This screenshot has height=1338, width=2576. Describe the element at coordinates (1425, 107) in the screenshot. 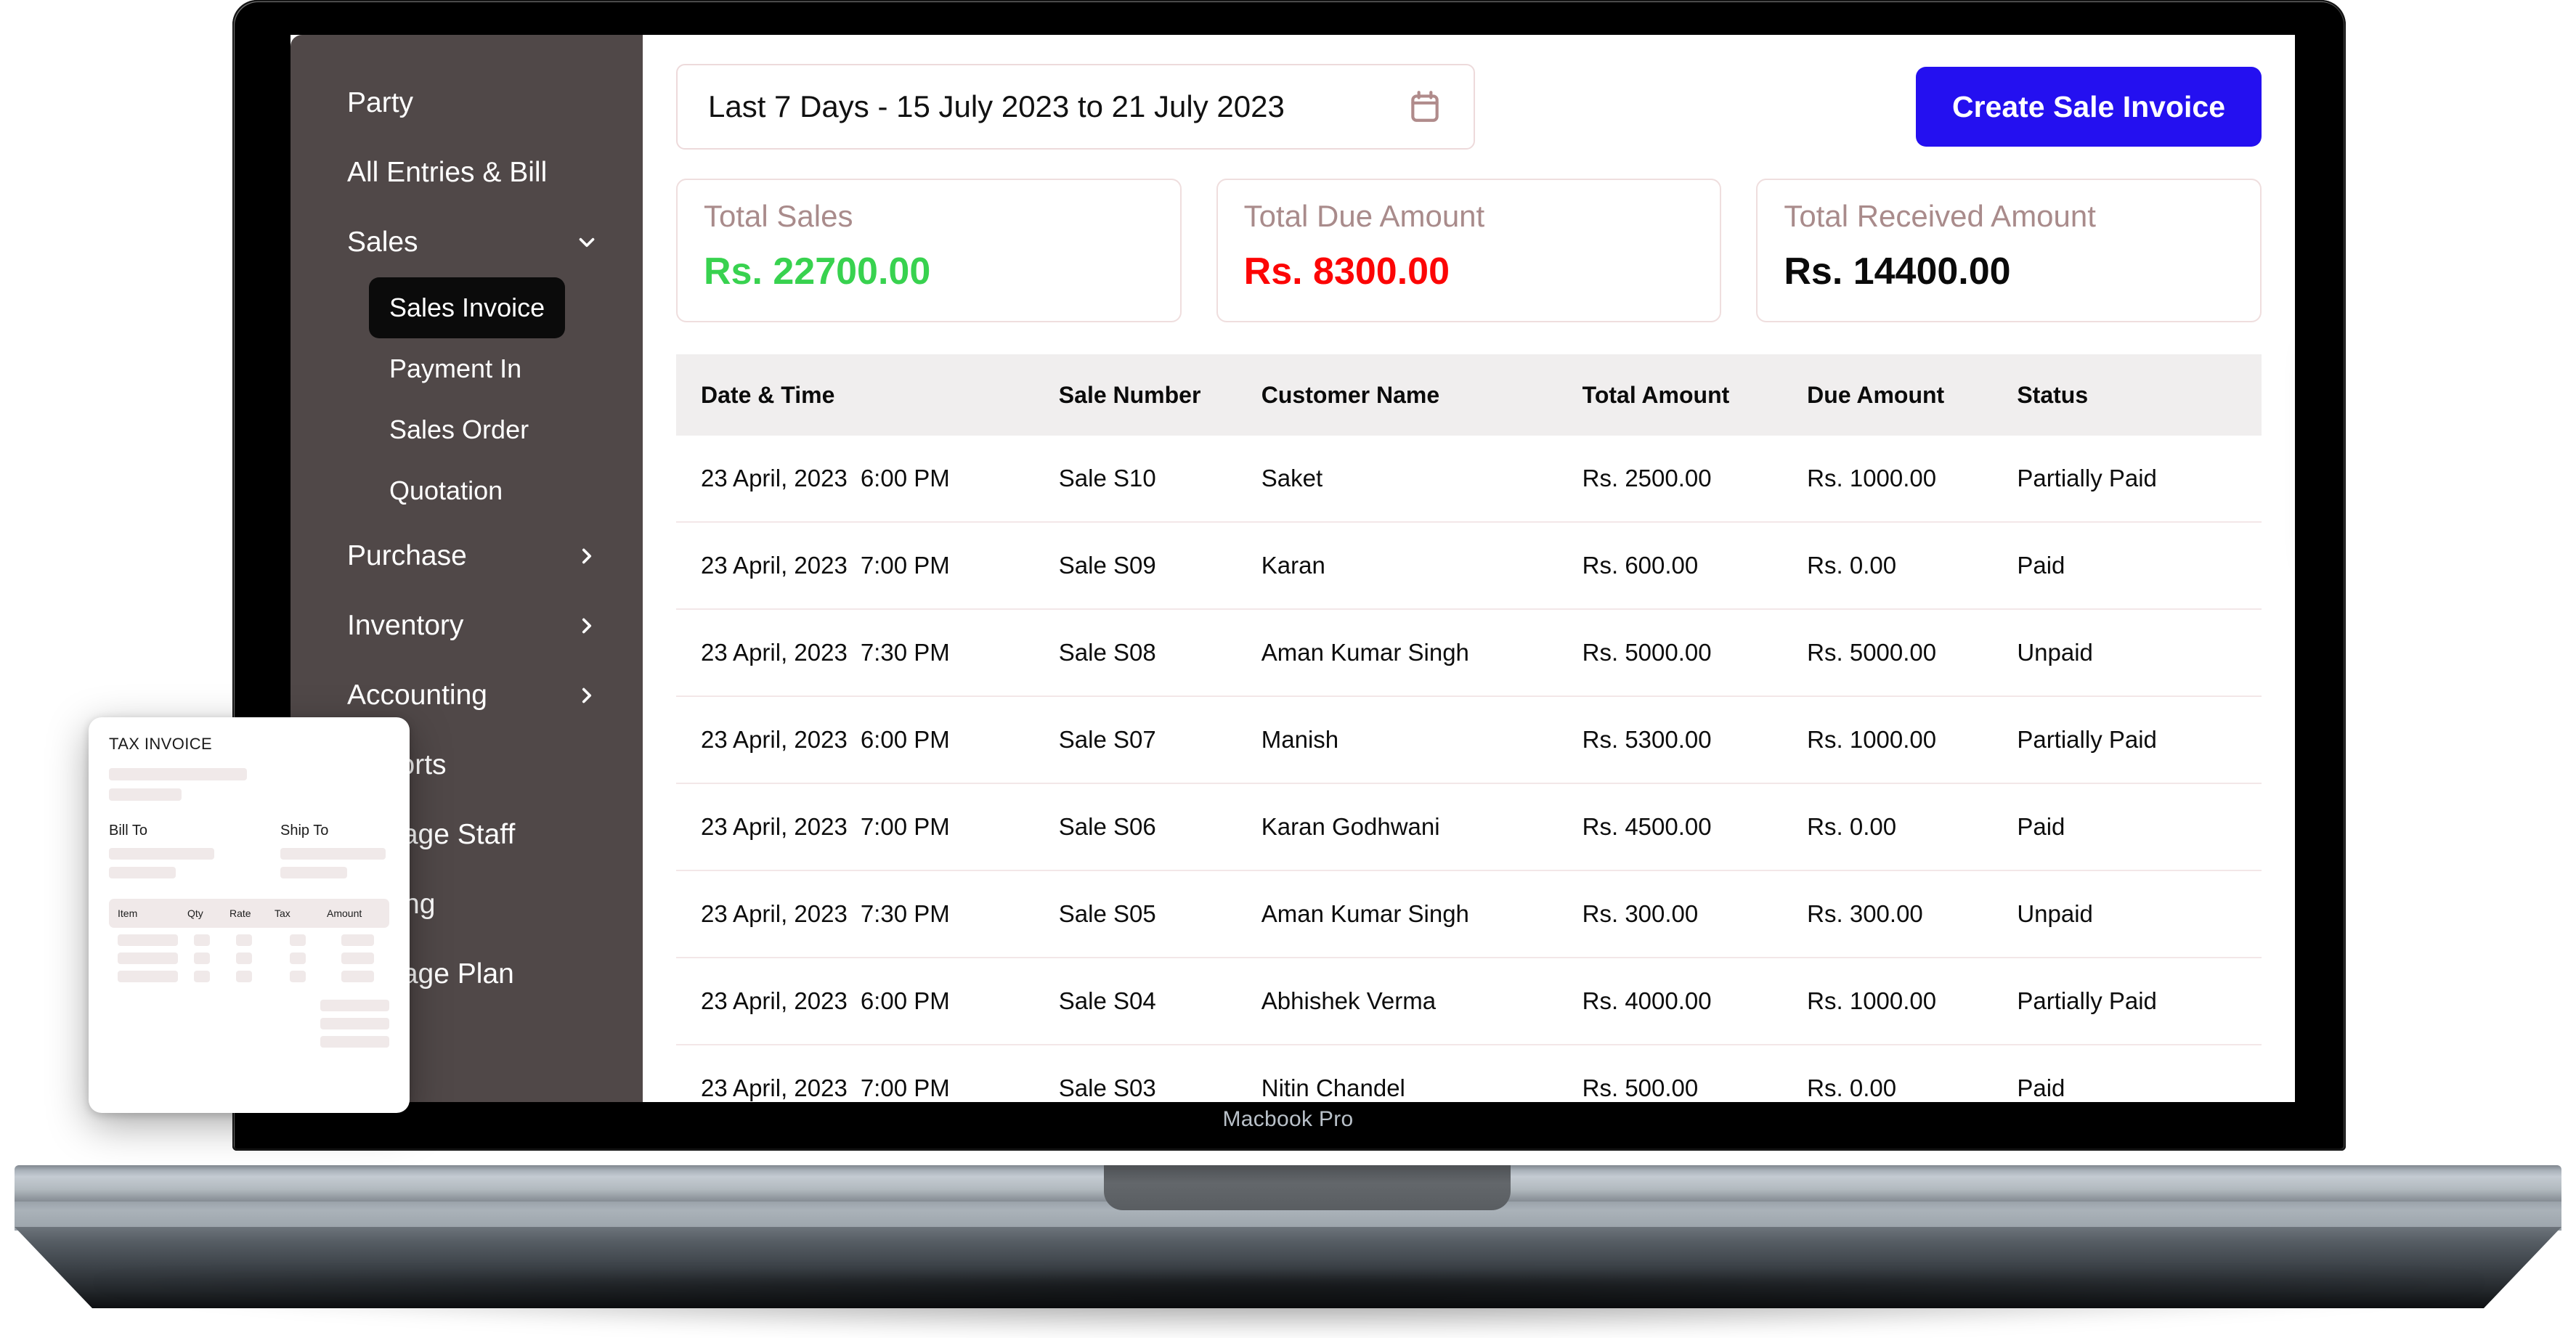

I see `calendar-icon` at that location.